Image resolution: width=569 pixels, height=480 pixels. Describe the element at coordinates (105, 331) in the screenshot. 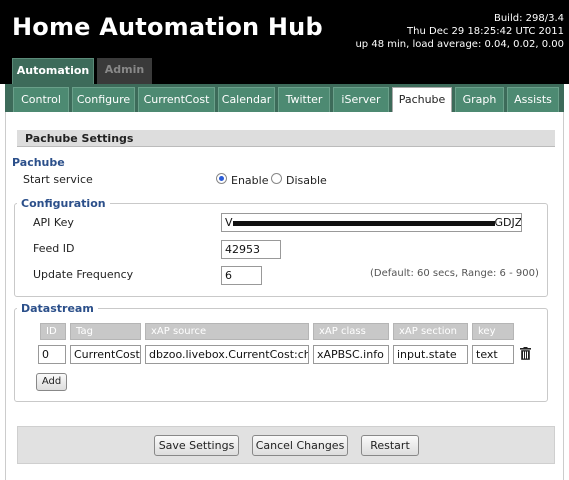

I see `column-tag: Tag` at that location.